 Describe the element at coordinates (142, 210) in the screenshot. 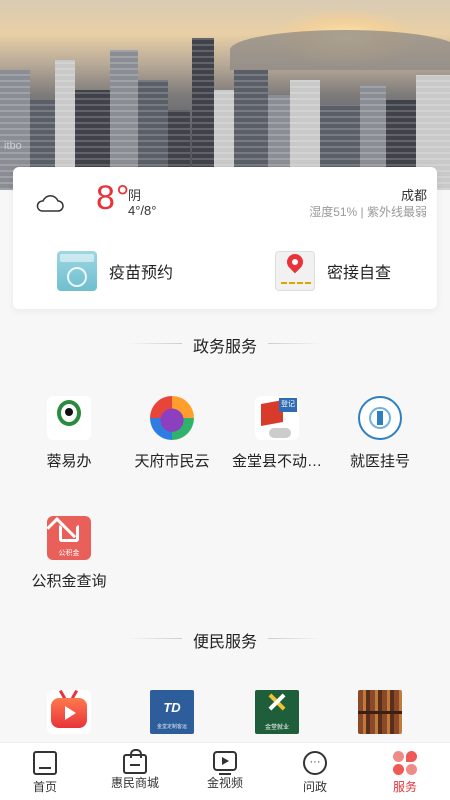

I see `temperature-range: 4°/8°` at that location.